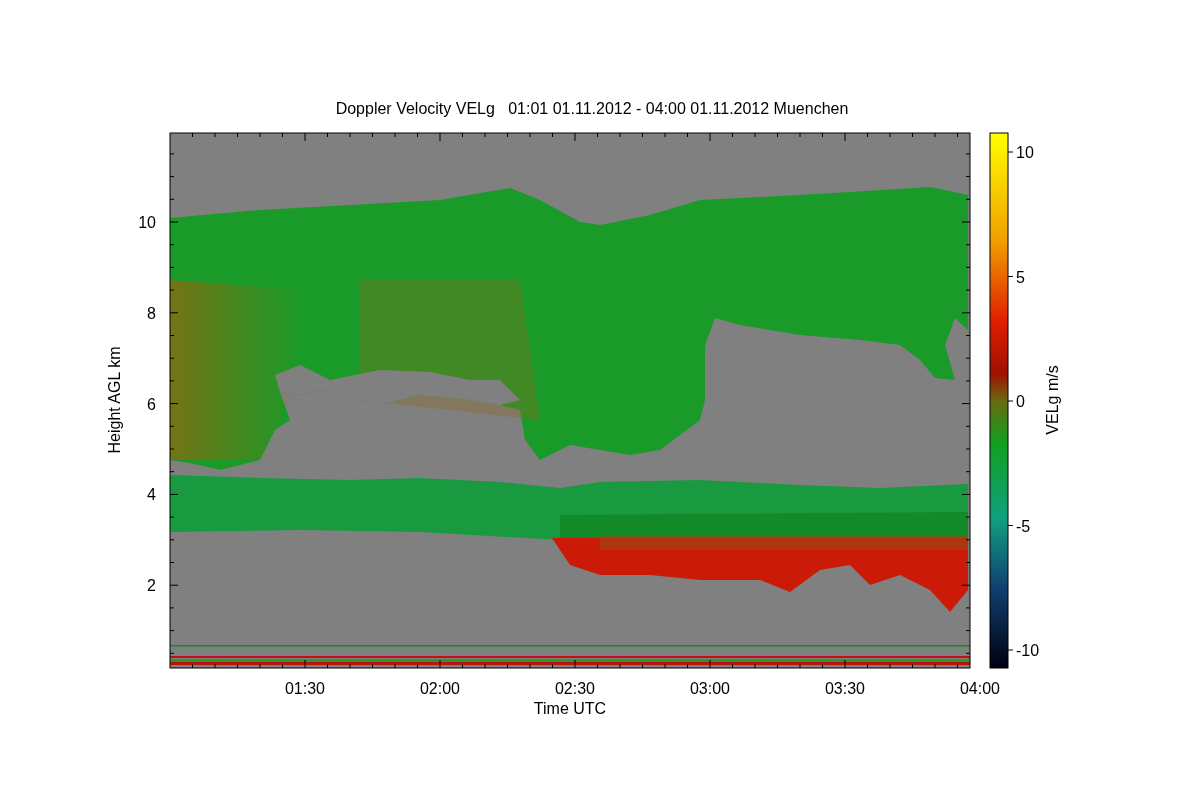 This screenshot has width=1200, height=800. Describe the element at coordinates (151, 313) in the screenshot. I see `y-tick-label: 8` at that location.